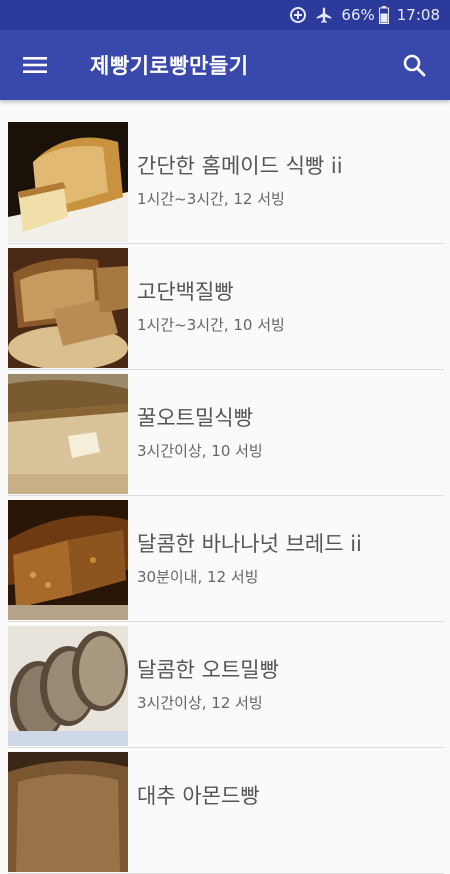  I want to click on recipe-name: 달콤한 오트밀빵, so click(208, 670).